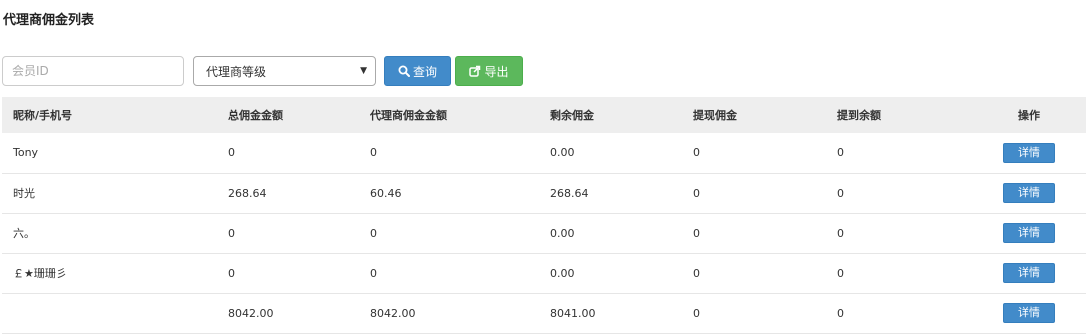  I want to click on agent-level-select-value: 代理商等级, so click(236, 71).